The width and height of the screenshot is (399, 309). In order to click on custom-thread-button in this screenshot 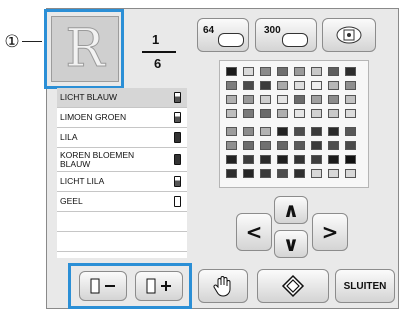, I will do `click(349, 35)`.